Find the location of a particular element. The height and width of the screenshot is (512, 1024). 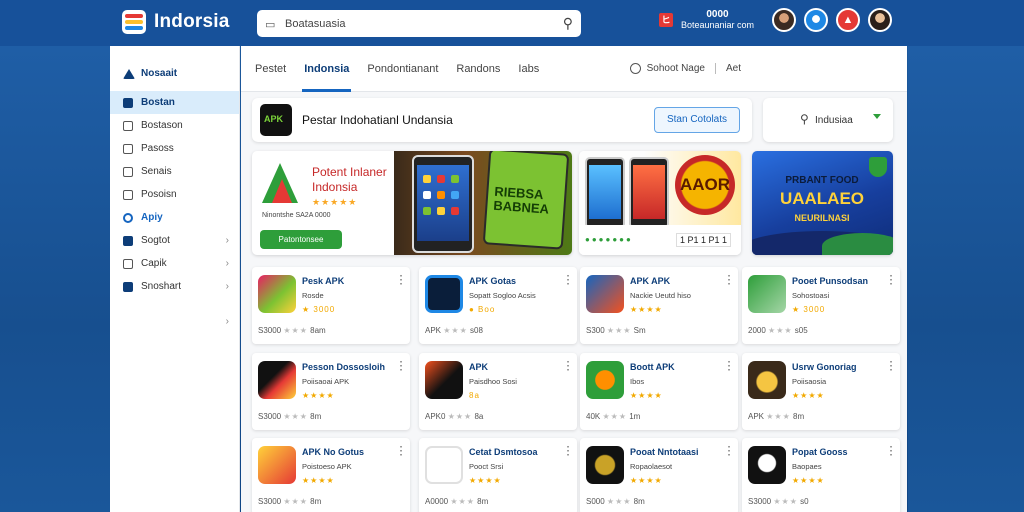

site-logo: Indorsia is located at coordinates (176, 22).